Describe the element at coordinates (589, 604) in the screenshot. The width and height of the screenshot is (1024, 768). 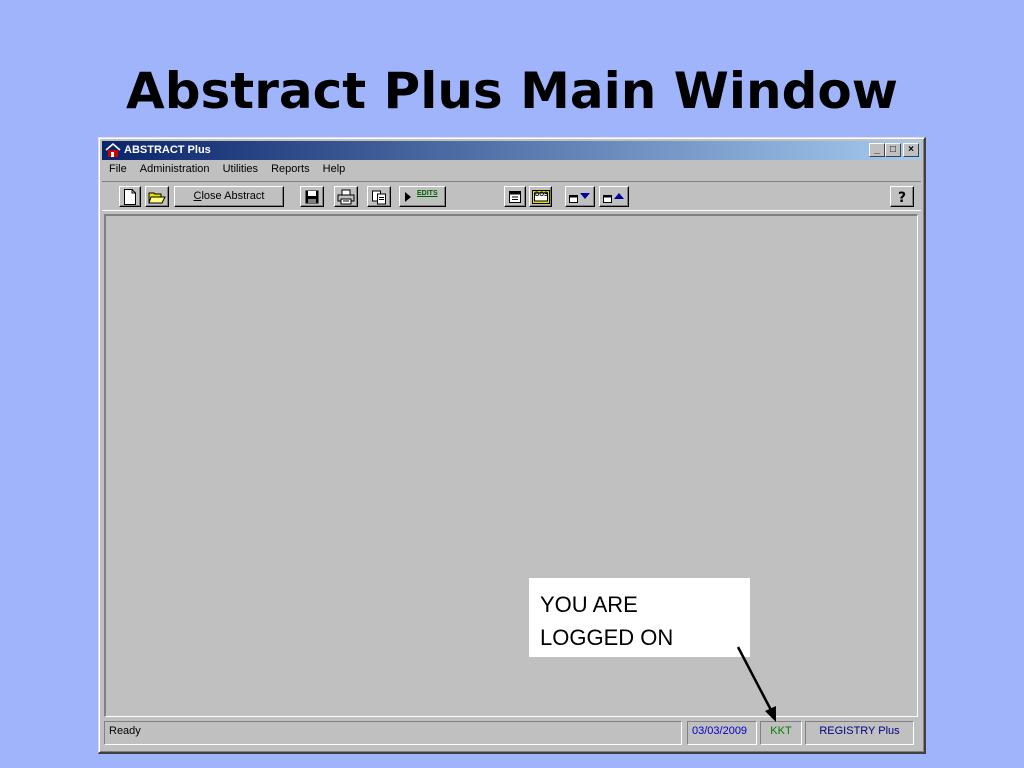
I see `callout-line-1: YOU ARE` at that location.